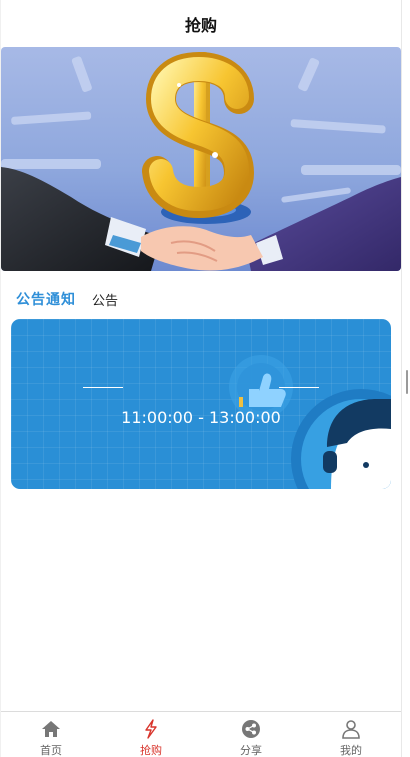 The height and width of the screenshot is (757, 410). I want to click on title-left-line, so click(103, 387).